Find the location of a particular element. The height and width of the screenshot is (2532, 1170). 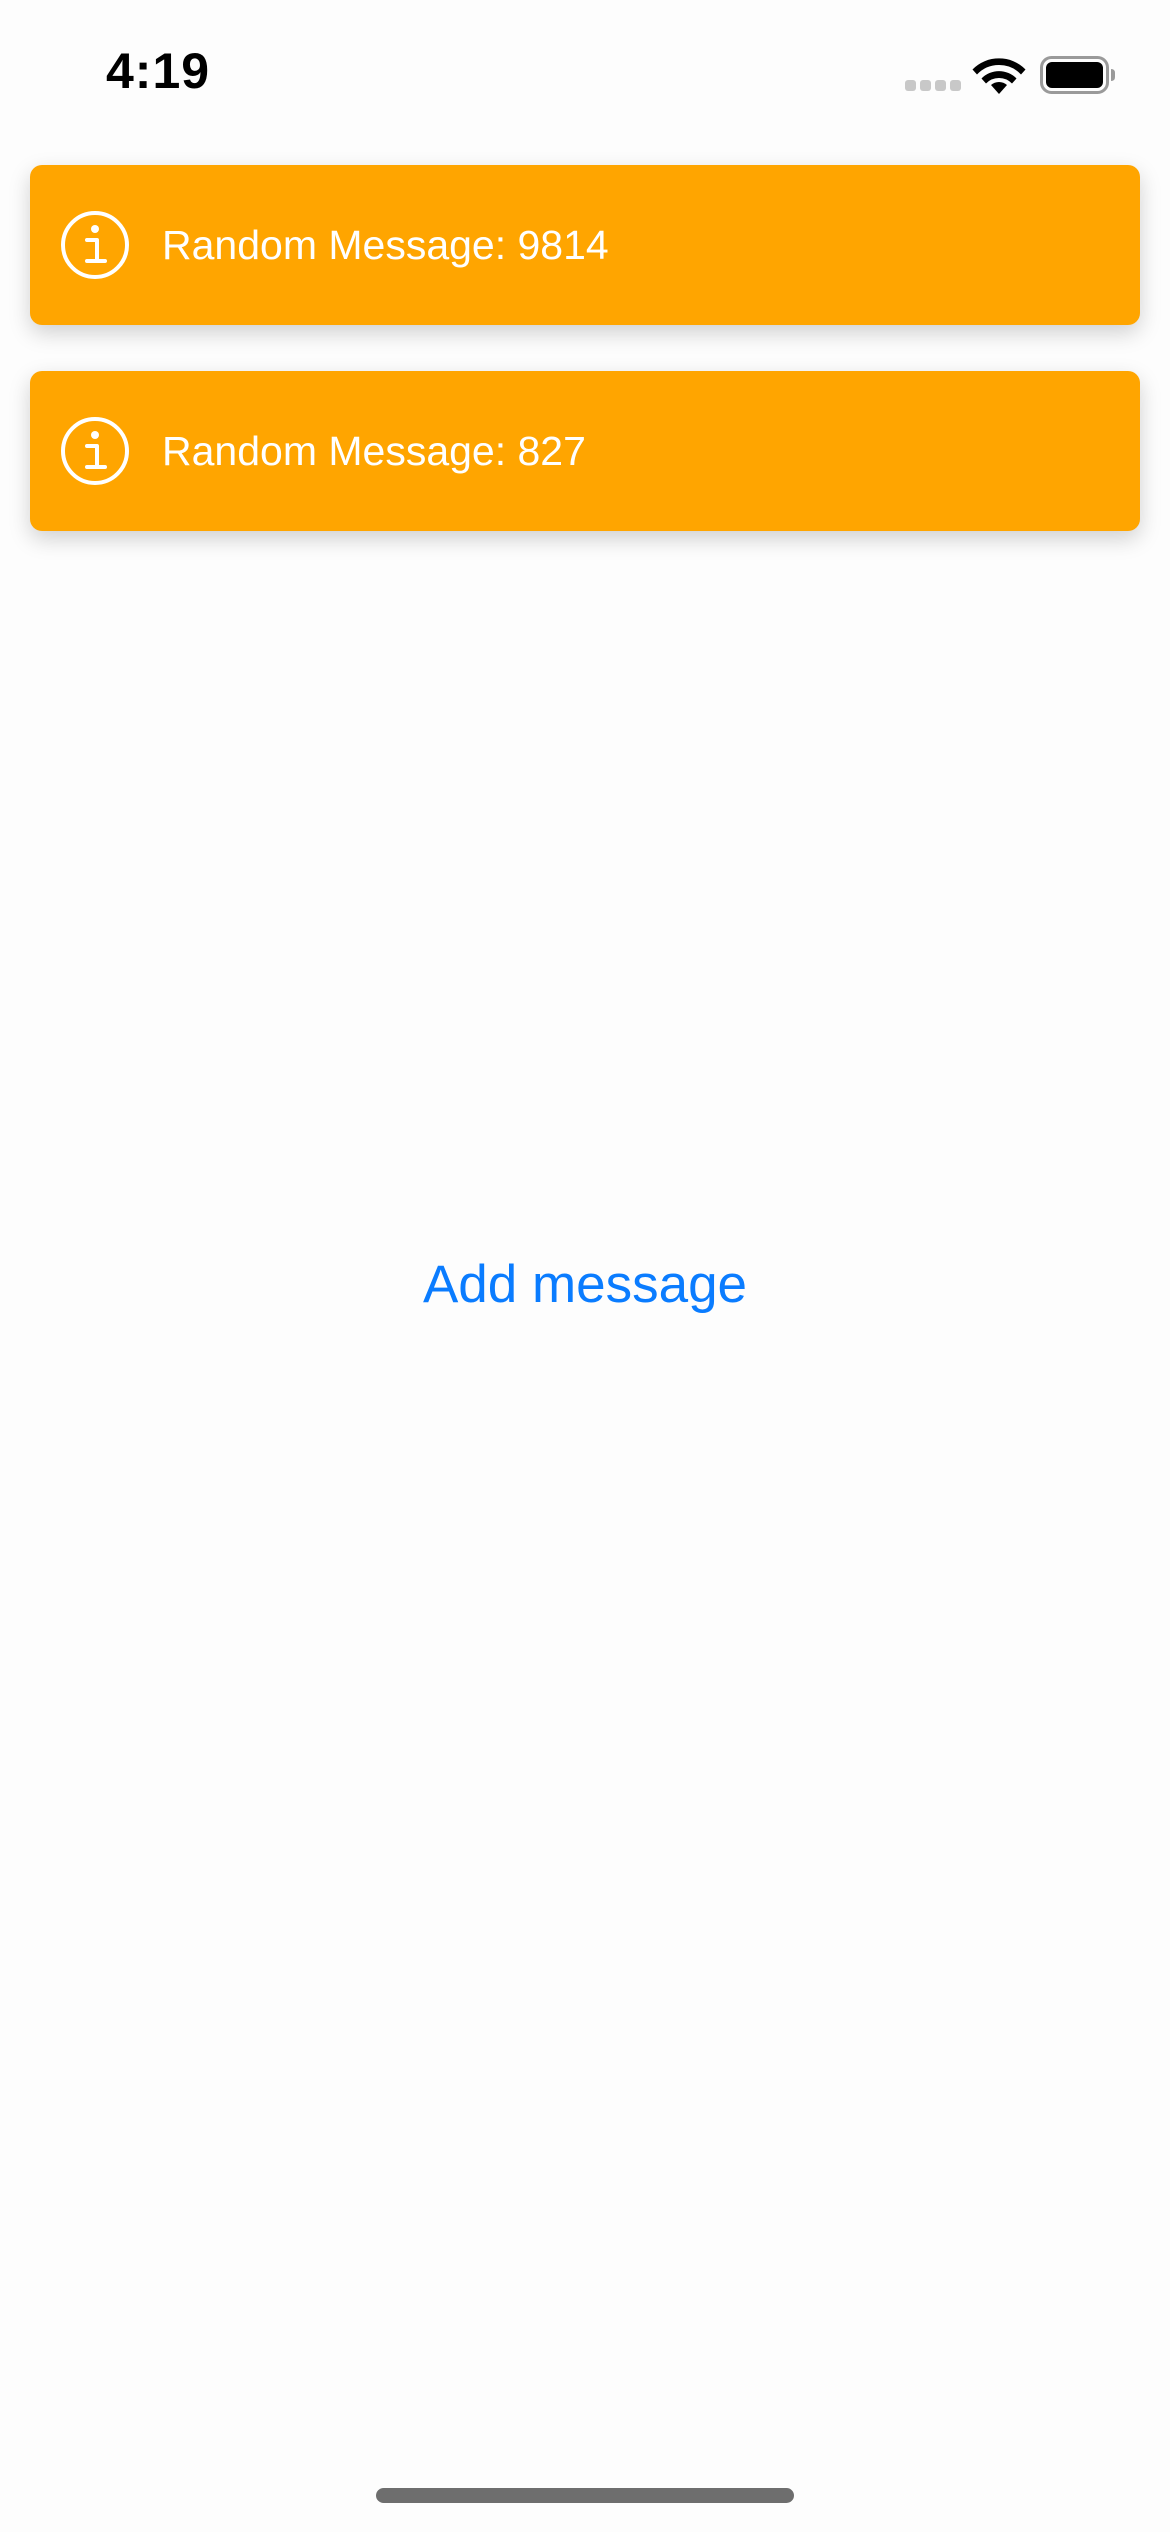

battery-icon is located at coordinates (1077, 75).